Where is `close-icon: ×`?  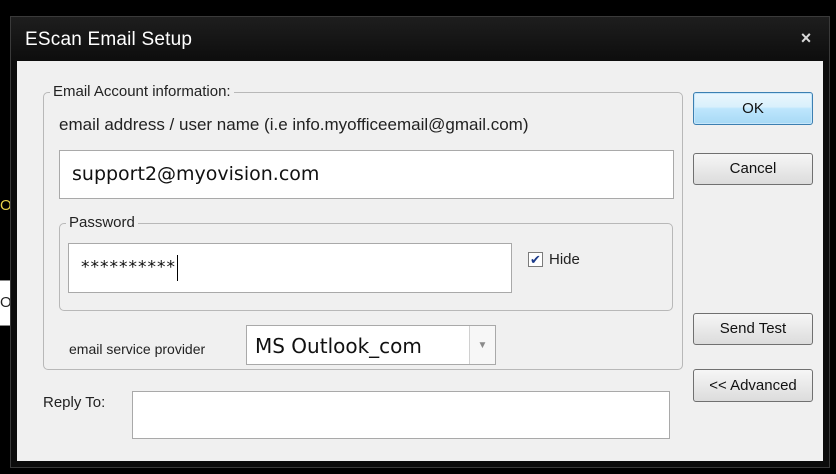 close-icon: × is located at coordinates (806, 38).